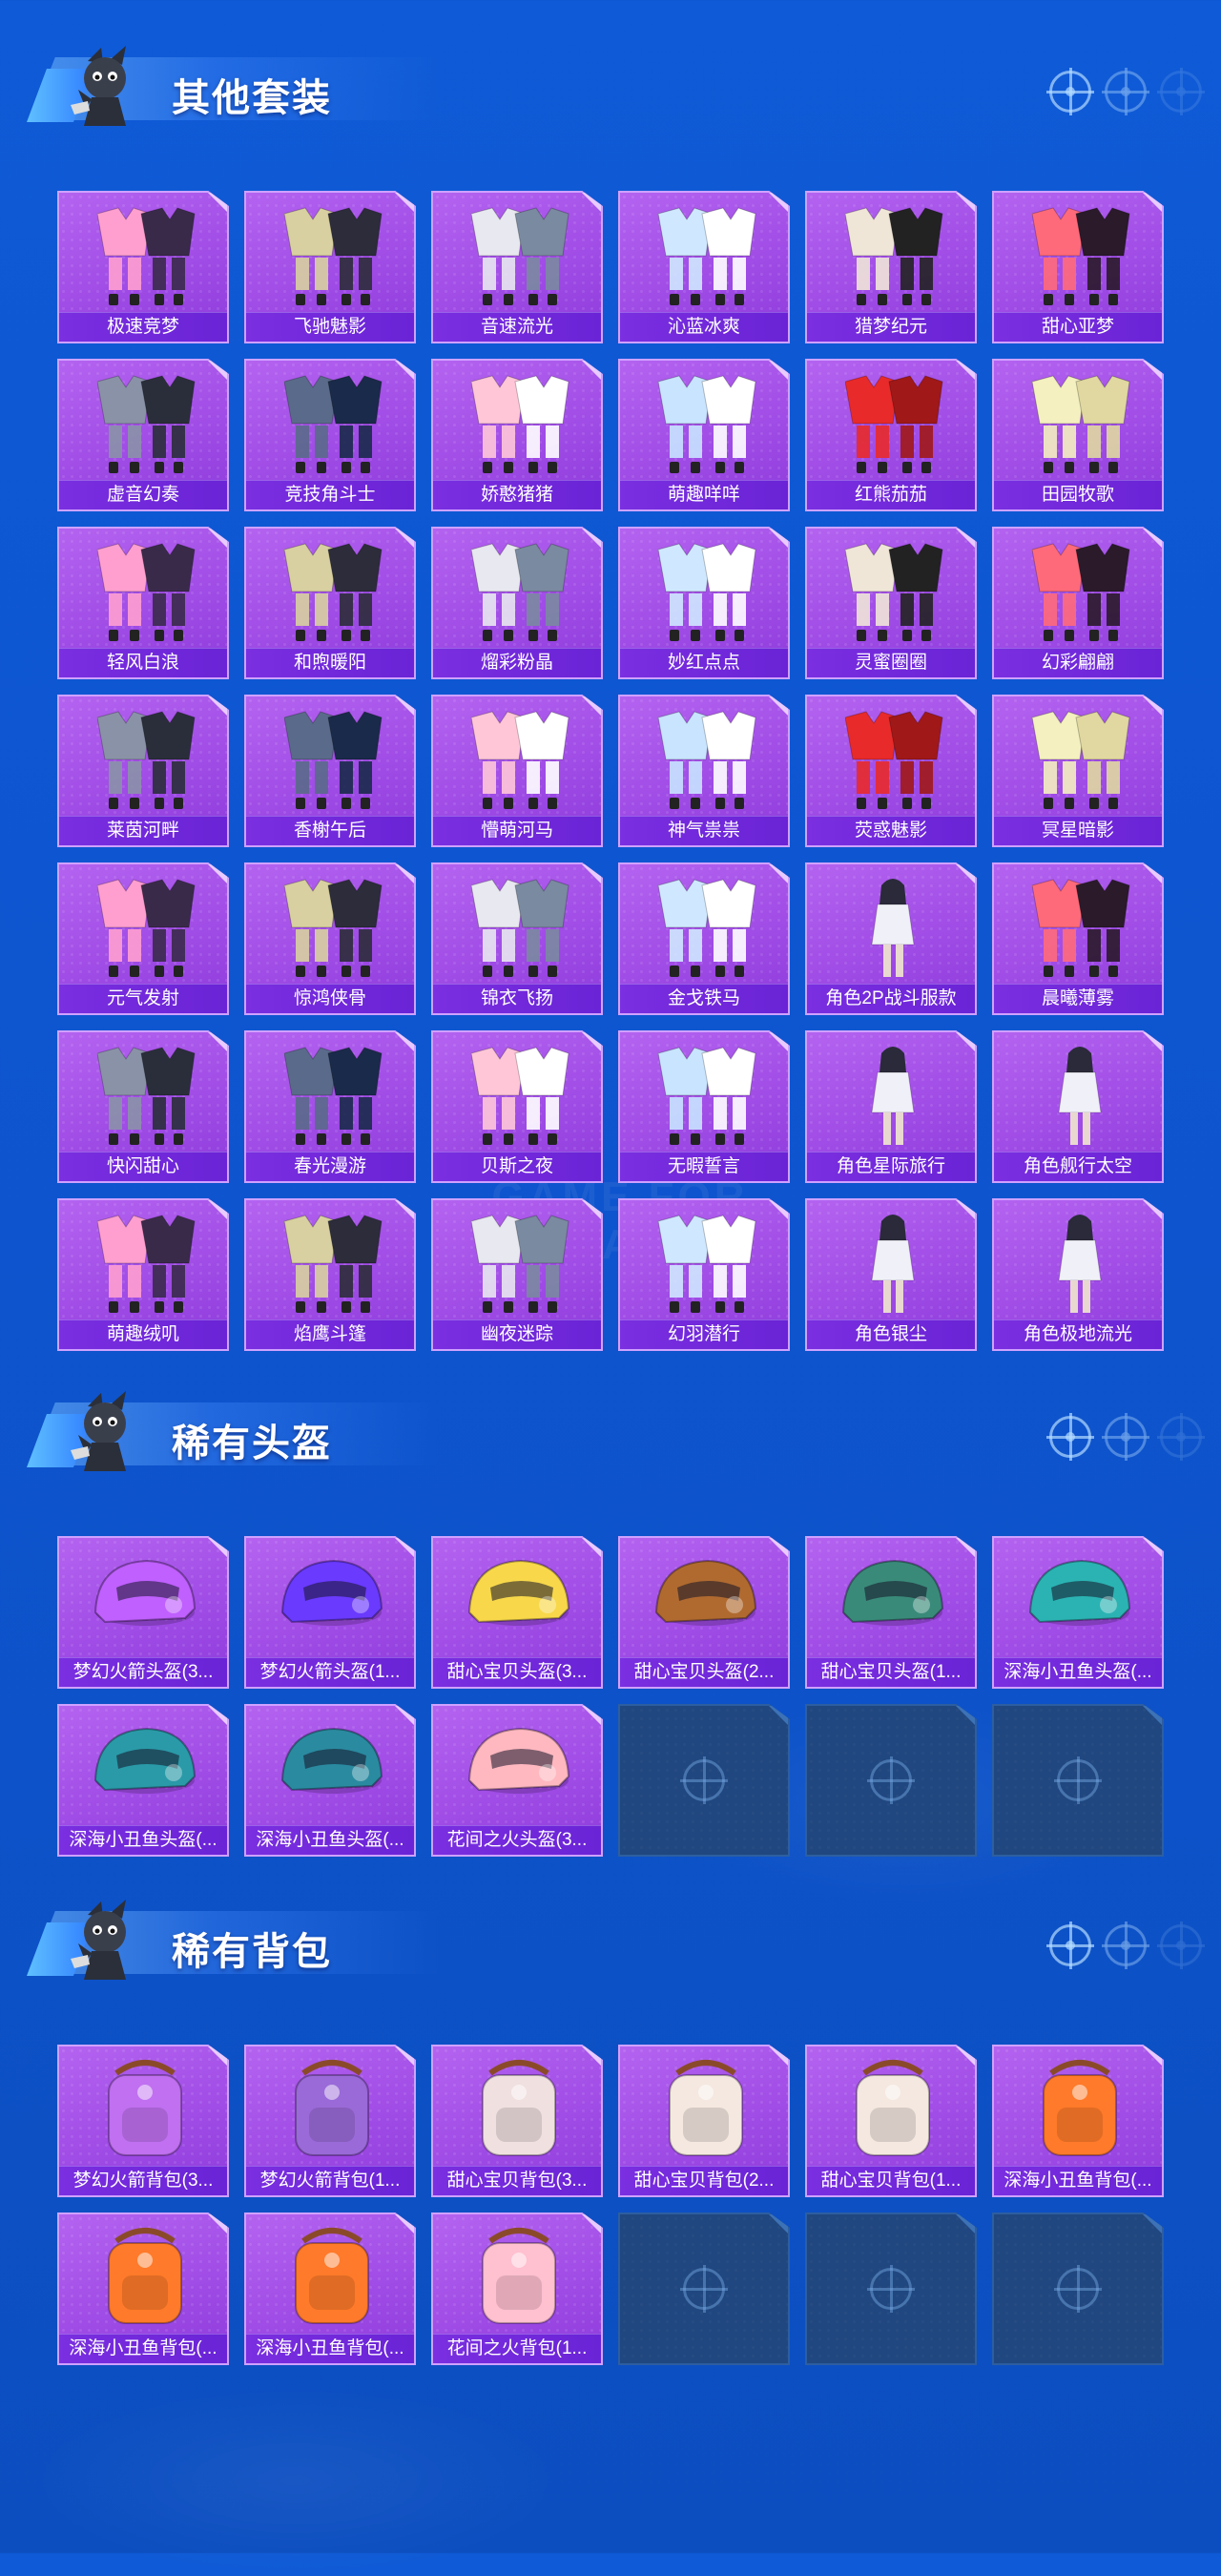 The height and width of the screenshot is (2576, 1221). What do you see at coordinates (704, 603) in the screenshot?
I see `item-tile: 妙红点点` at bounding box center [704, 603].